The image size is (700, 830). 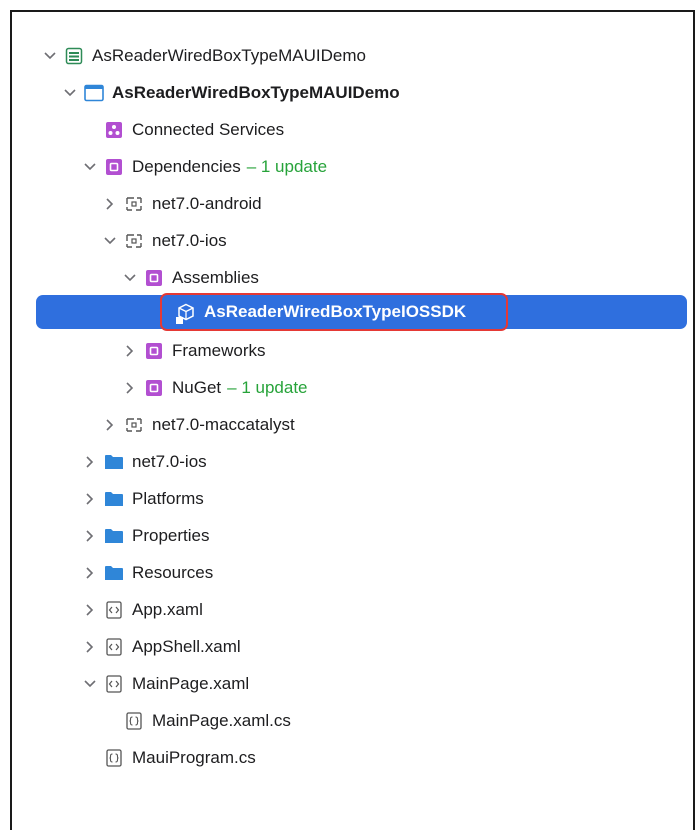 I want to click on tree-item-app-xaml: App.xaml, so click(x=383, y=610).